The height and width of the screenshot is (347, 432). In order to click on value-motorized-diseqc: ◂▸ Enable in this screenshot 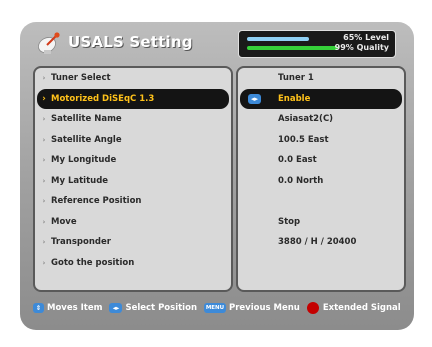, I will do `click(321, 98)`.